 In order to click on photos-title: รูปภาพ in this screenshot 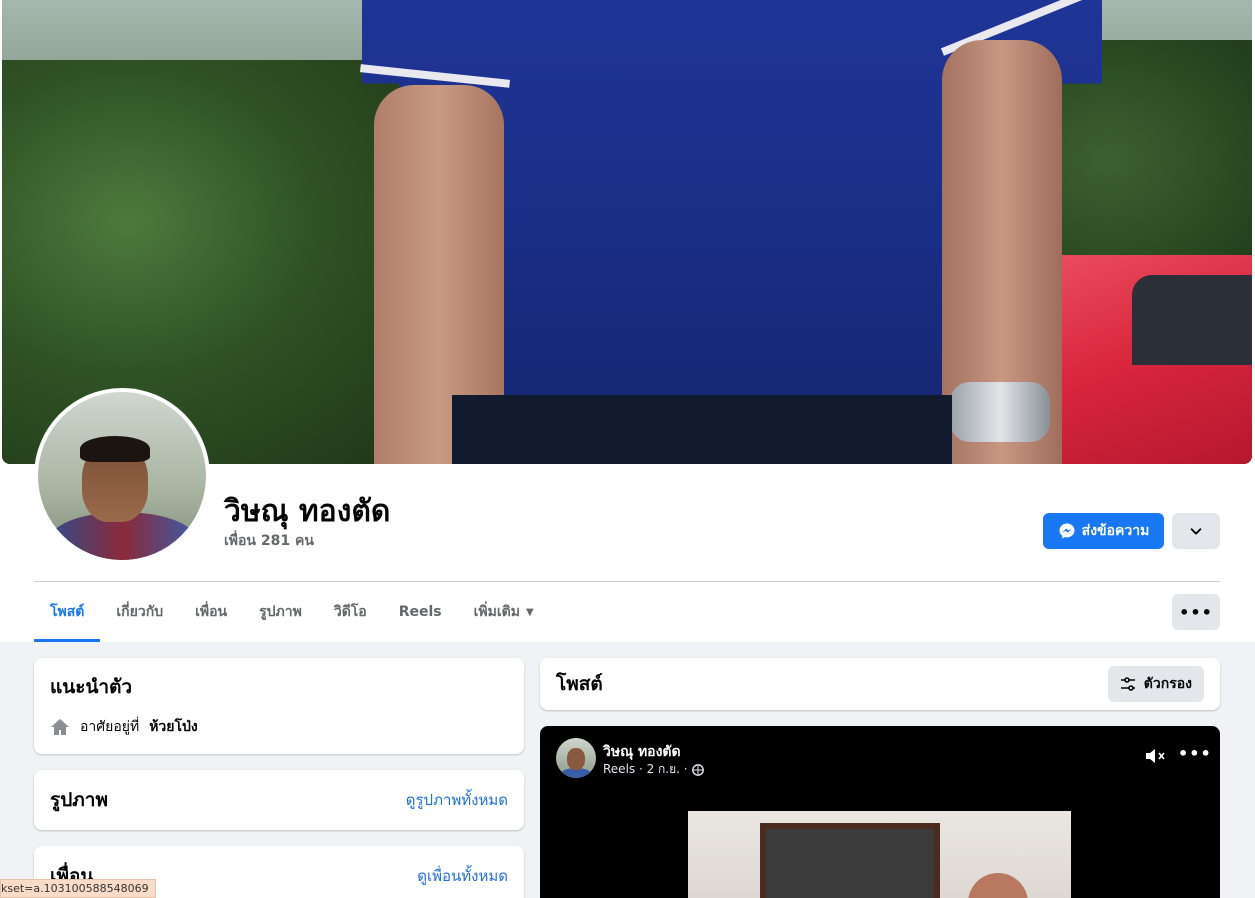, I will do `click(79, 800)`.